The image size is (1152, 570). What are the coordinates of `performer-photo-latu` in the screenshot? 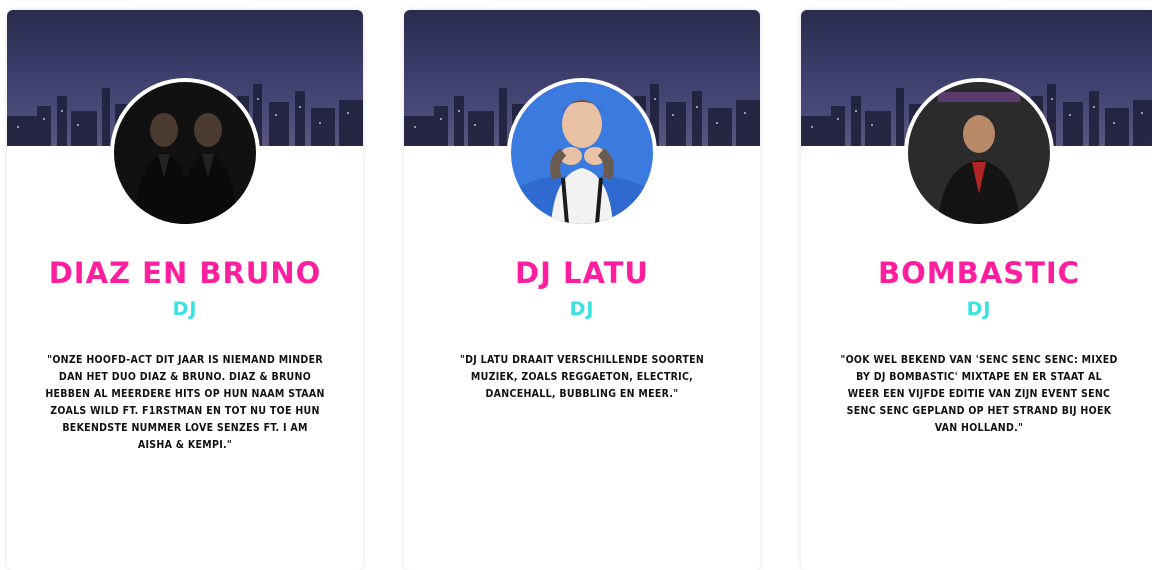 It's located at (582, 153).